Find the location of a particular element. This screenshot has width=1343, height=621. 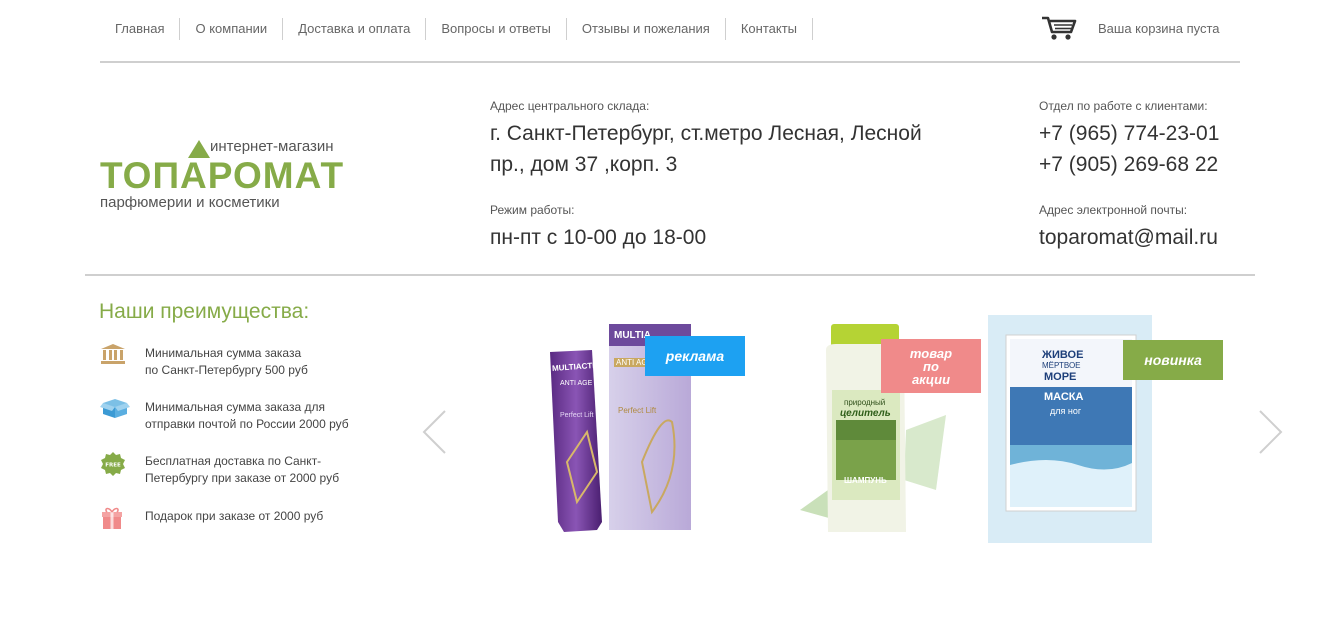

nav-item-home: Главная is located at coordinates (139, 29).